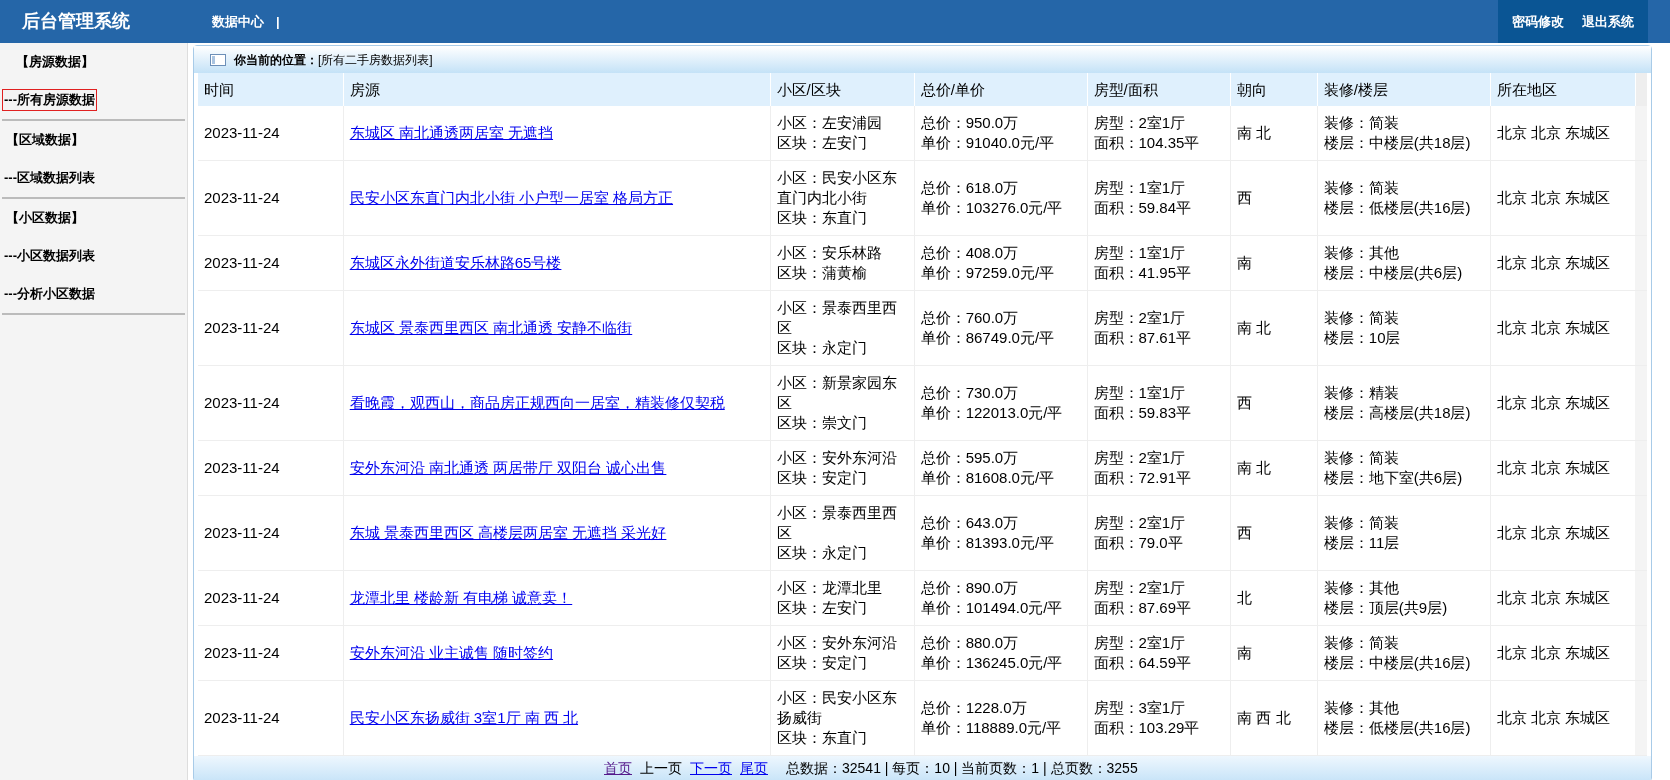 Image resolution: width=1670 pixels, height=780 pixels. What do you see at coordinates (1159, 328) in the screenshot?
I see `table-cell: 房型：2室1厅 面积：87.61平` at bounding box center [1159, 328].